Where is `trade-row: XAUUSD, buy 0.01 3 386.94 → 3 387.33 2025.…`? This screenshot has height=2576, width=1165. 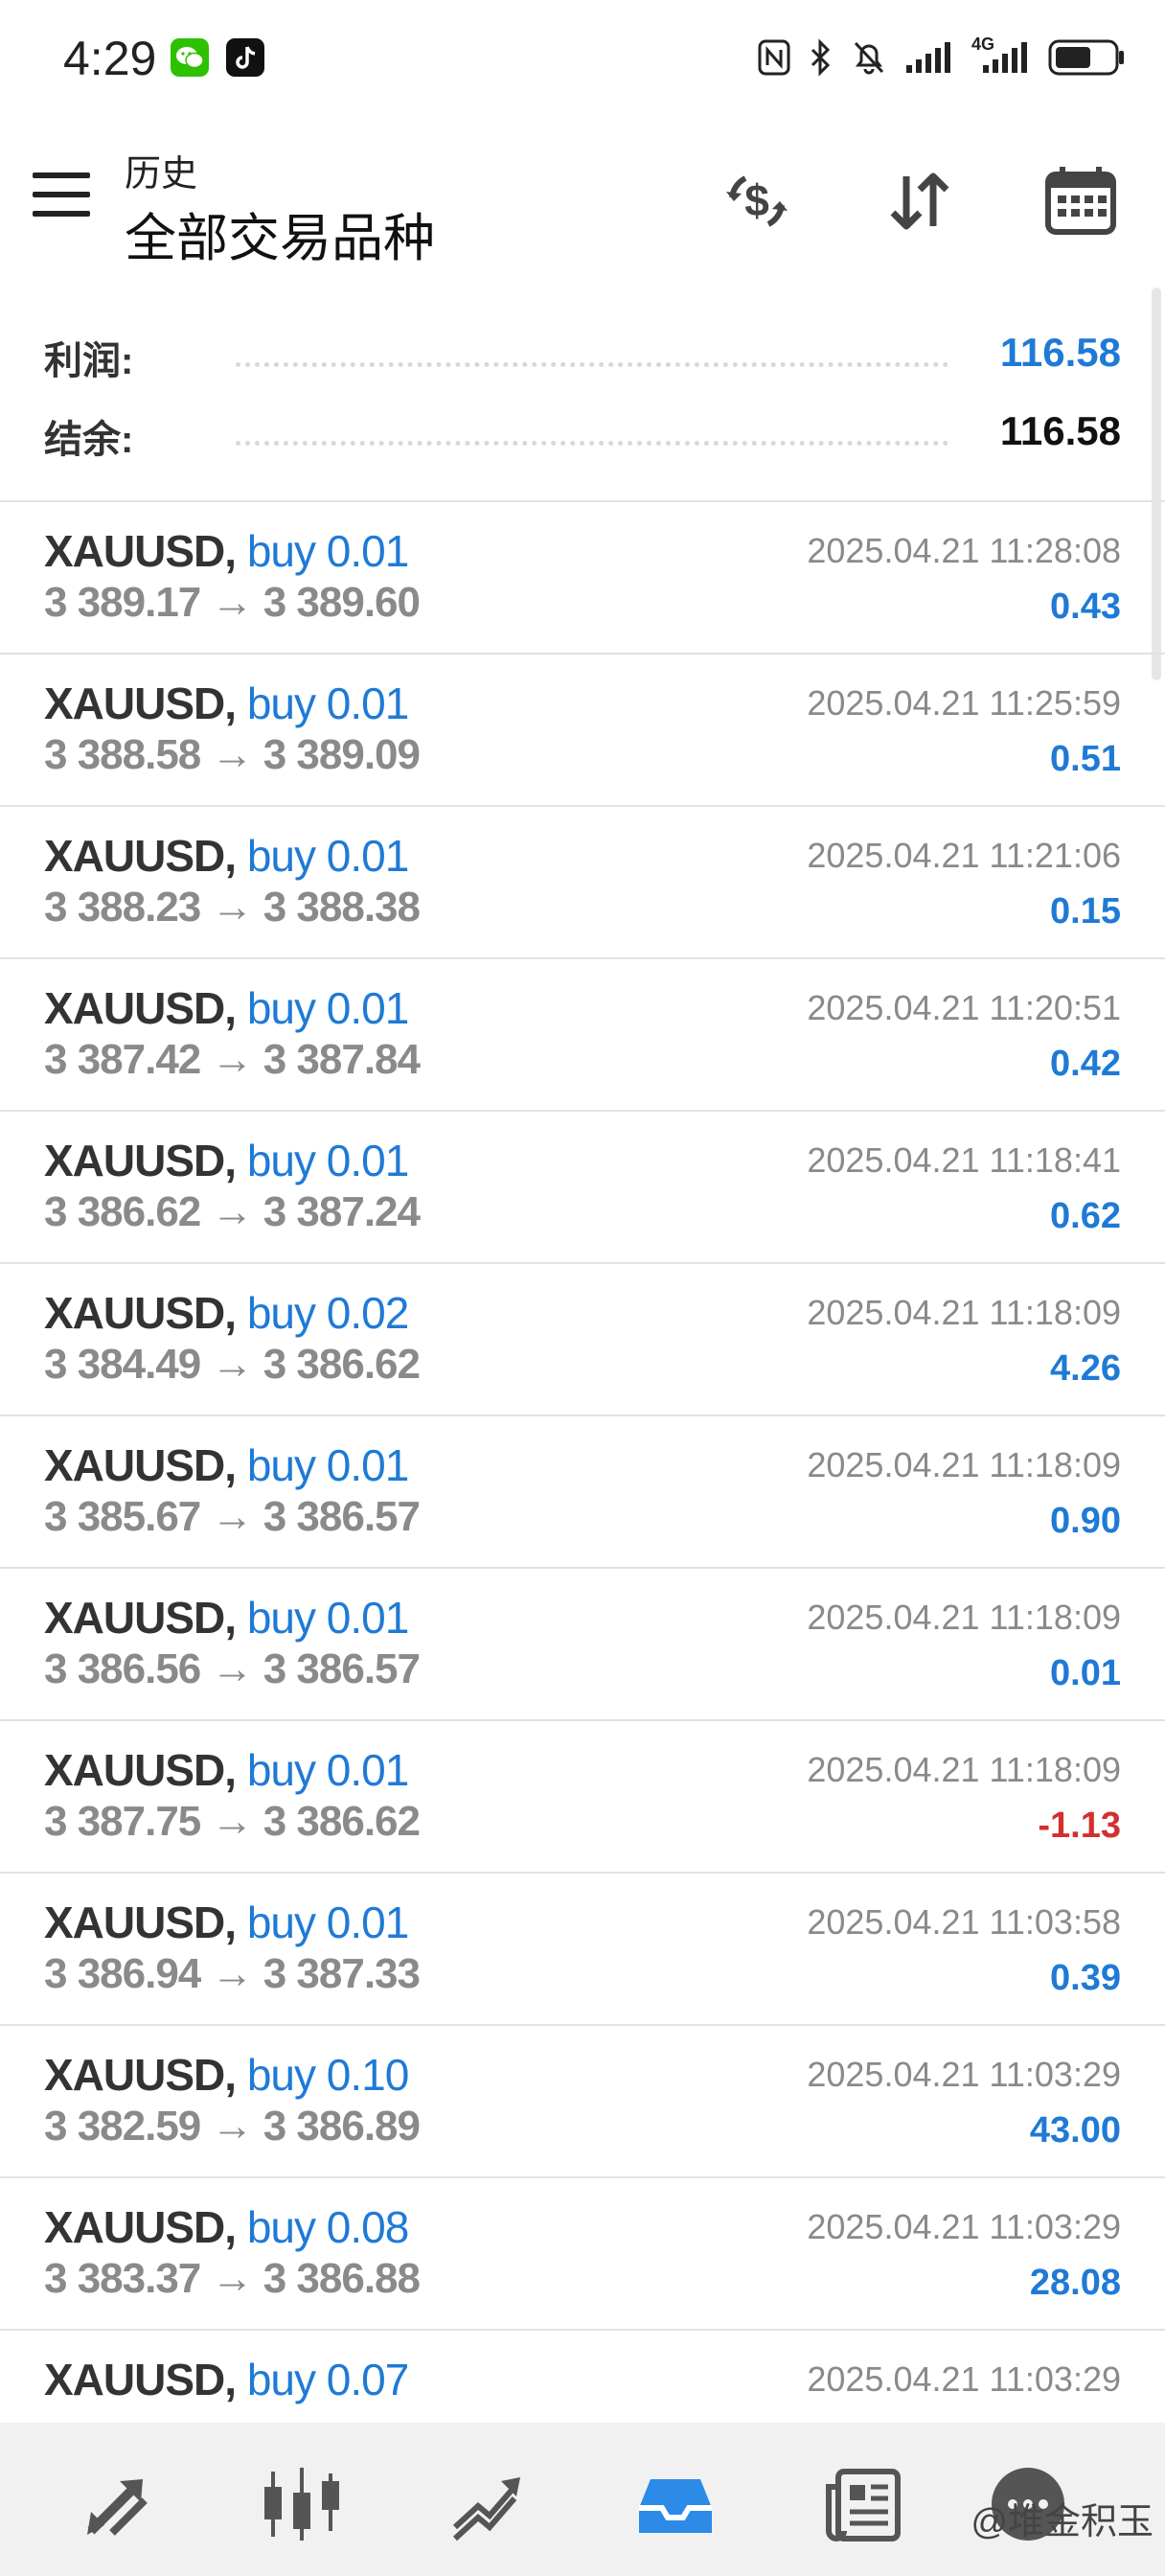 trade-row: XAUUSD, buy 0.01 3 386.94 → 3 387.33 2025.… is located at coordinates (582, 1950).